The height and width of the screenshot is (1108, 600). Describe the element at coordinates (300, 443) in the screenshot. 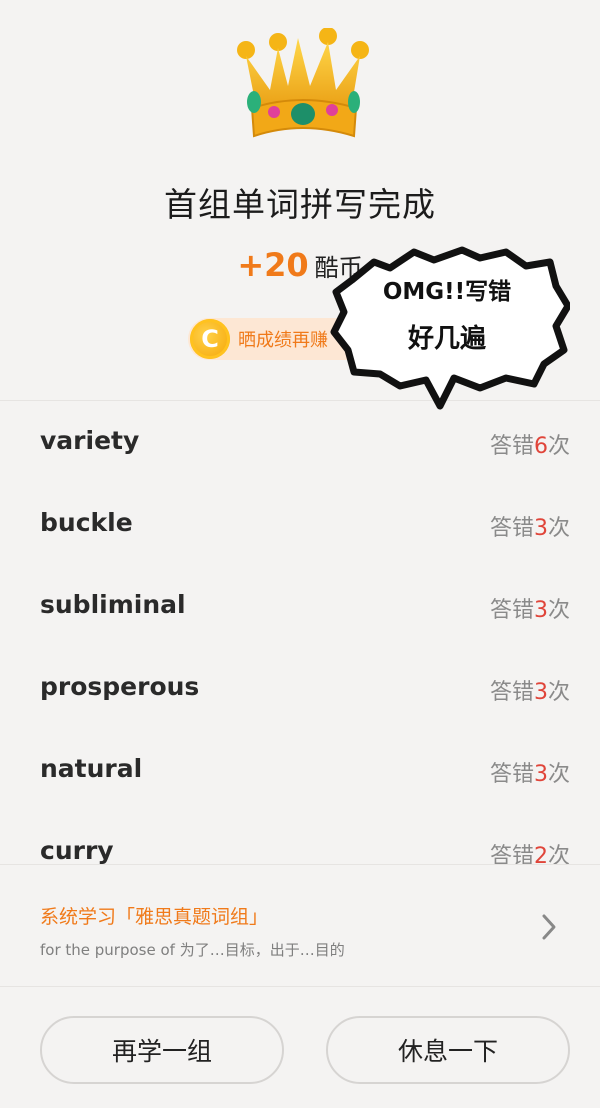

I see `list-item: variety 答错6次` at that location.